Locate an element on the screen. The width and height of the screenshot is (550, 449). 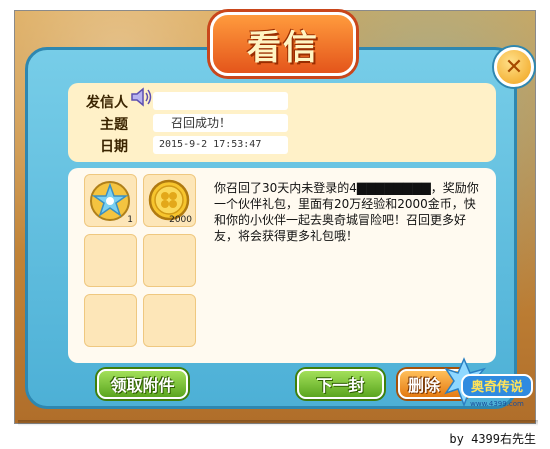
subject-label: 主题 is located at coordinates (114, 125).